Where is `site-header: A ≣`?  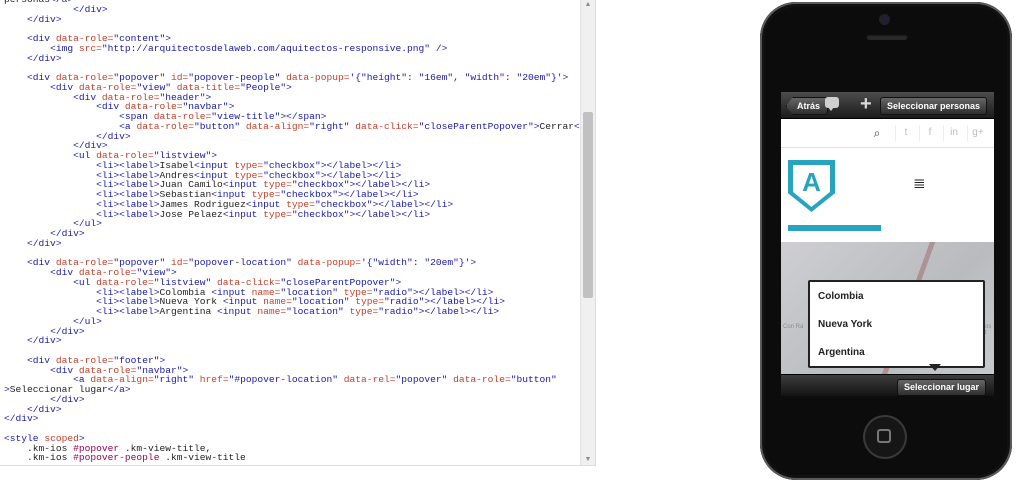
site-header: A ≣ is located at coordinates (887, 188).